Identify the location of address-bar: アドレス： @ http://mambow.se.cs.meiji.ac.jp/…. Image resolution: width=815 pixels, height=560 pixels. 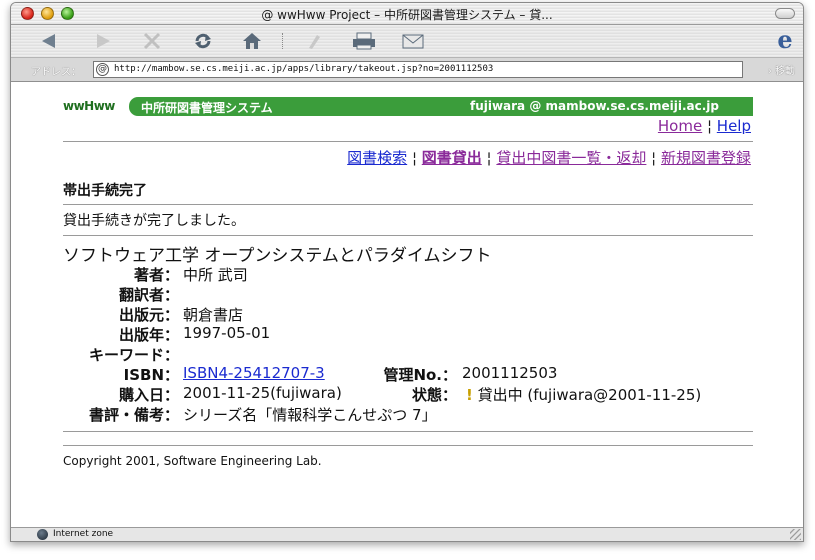
(407, 70).